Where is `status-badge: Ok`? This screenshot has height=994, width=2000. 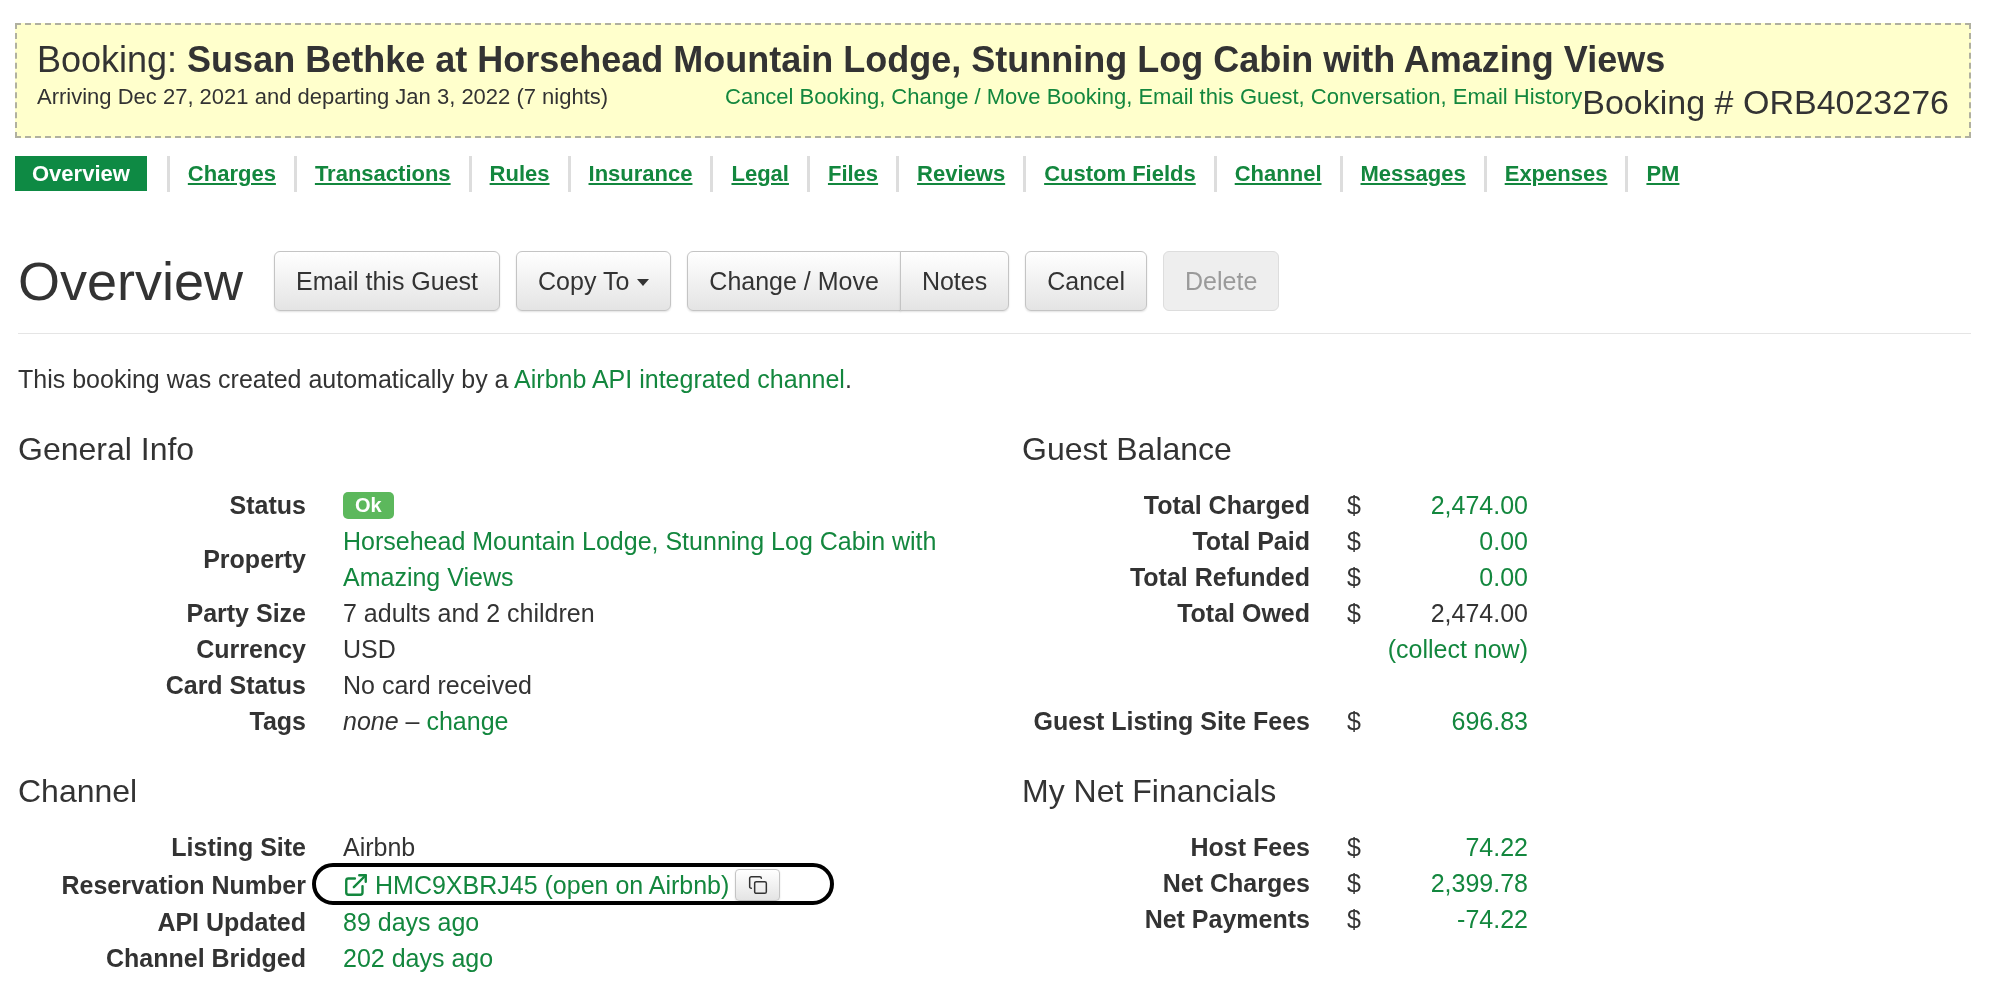 status-badge: Ok is located at coordinates (368, 505).